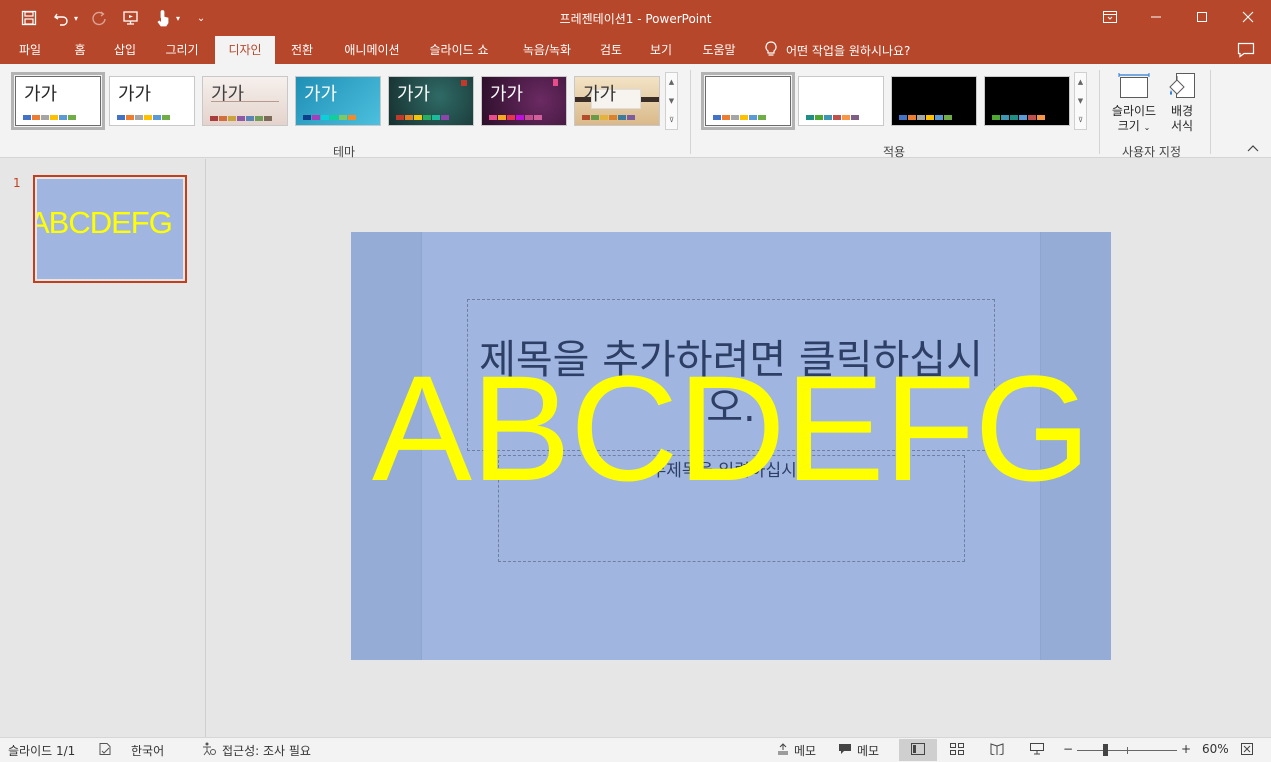 This screenshot has height=762, width=1271. I want to click on collapse-ribbon-icon, so click(1253, 149).